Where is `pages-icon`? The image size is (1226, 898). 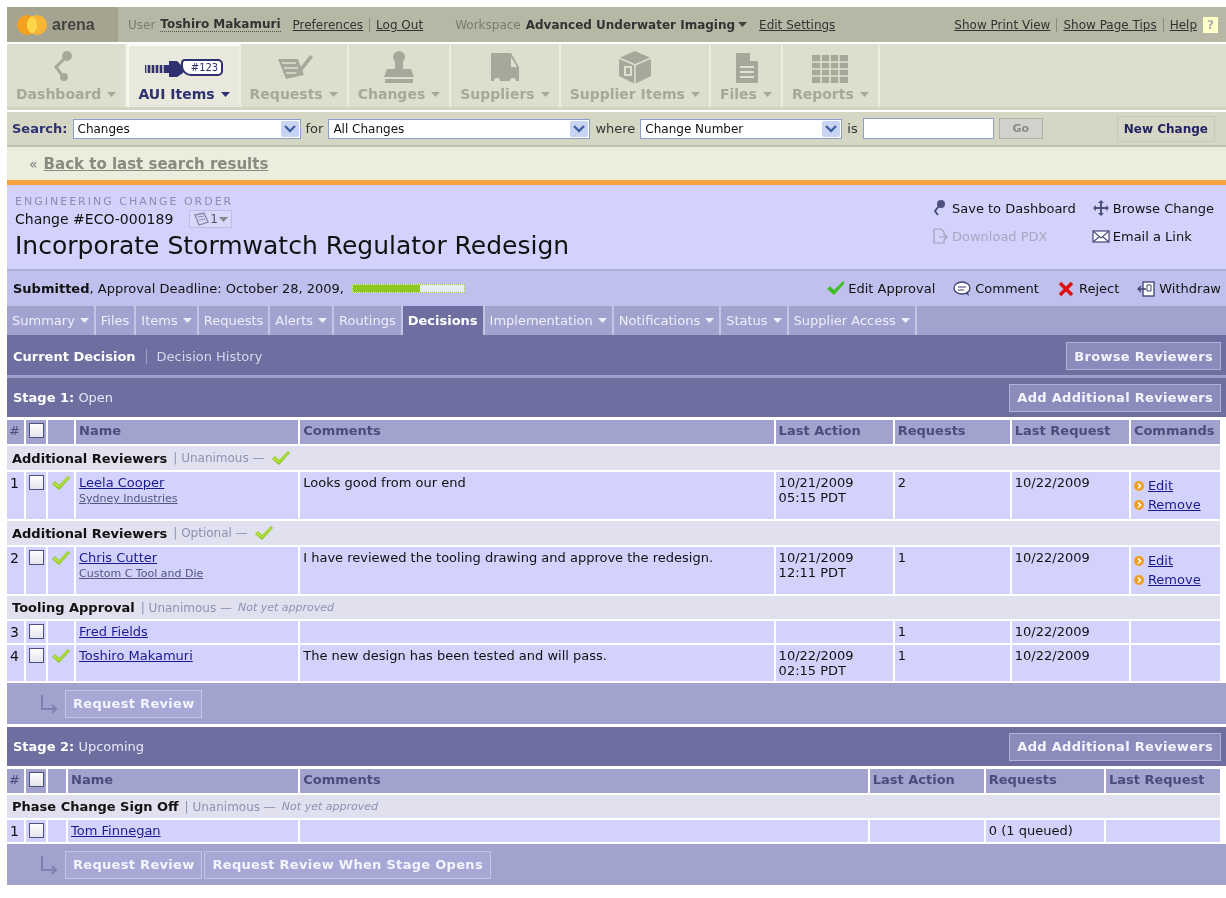
pages-icon is located at coordinates (201, 219).